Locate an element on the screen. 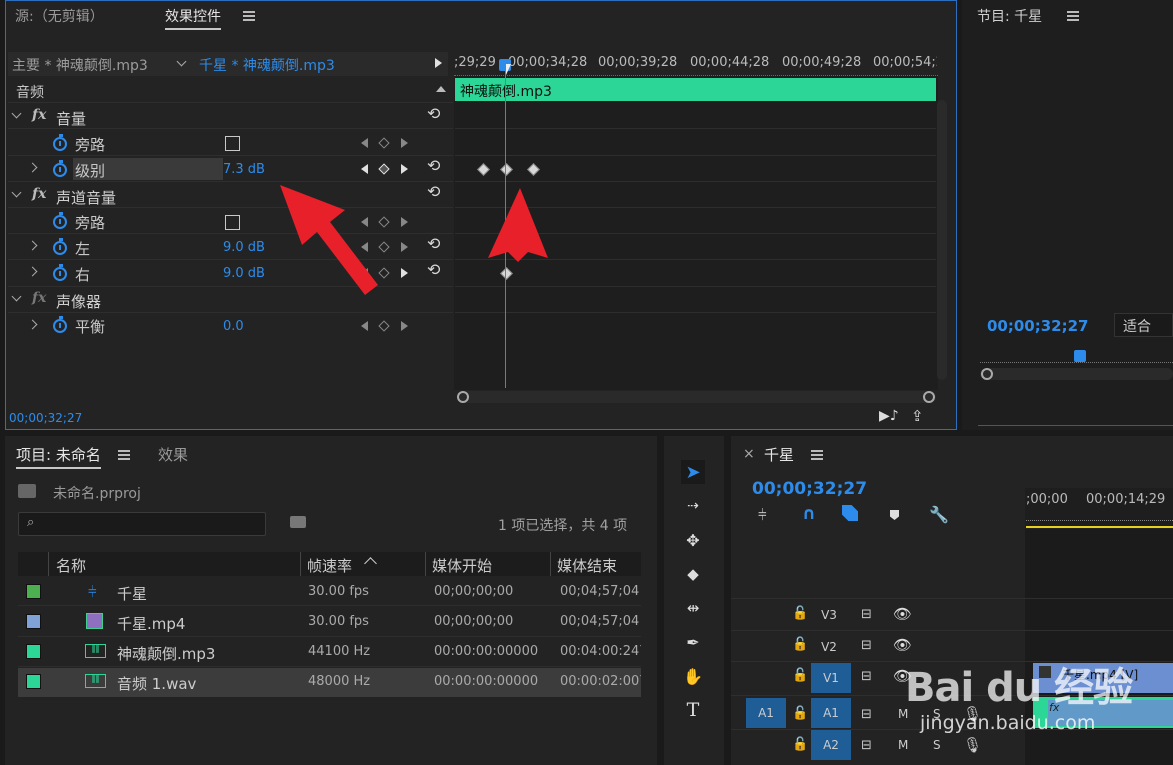 The height and width of the screenshot is (765, 1173). source-patch-a1: A1 is located at coordinates (766, 713).